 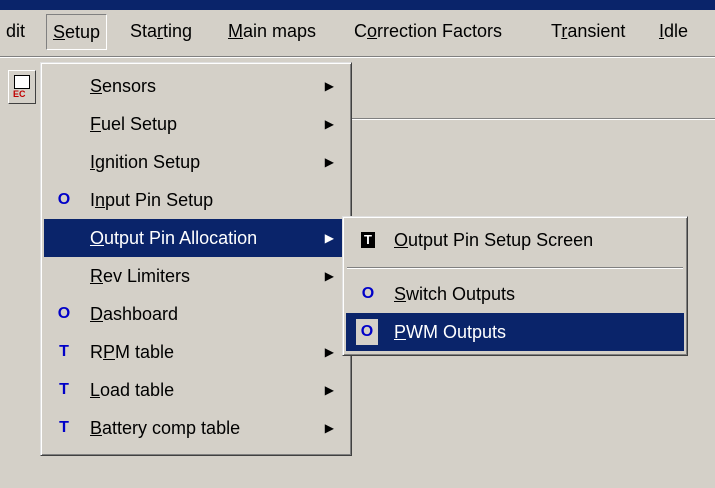 What do you see at coordinates (196, 390) in the screenshot?
I see `menu-item-load-table: T Load table ▶` at bounding box center [196, 390].